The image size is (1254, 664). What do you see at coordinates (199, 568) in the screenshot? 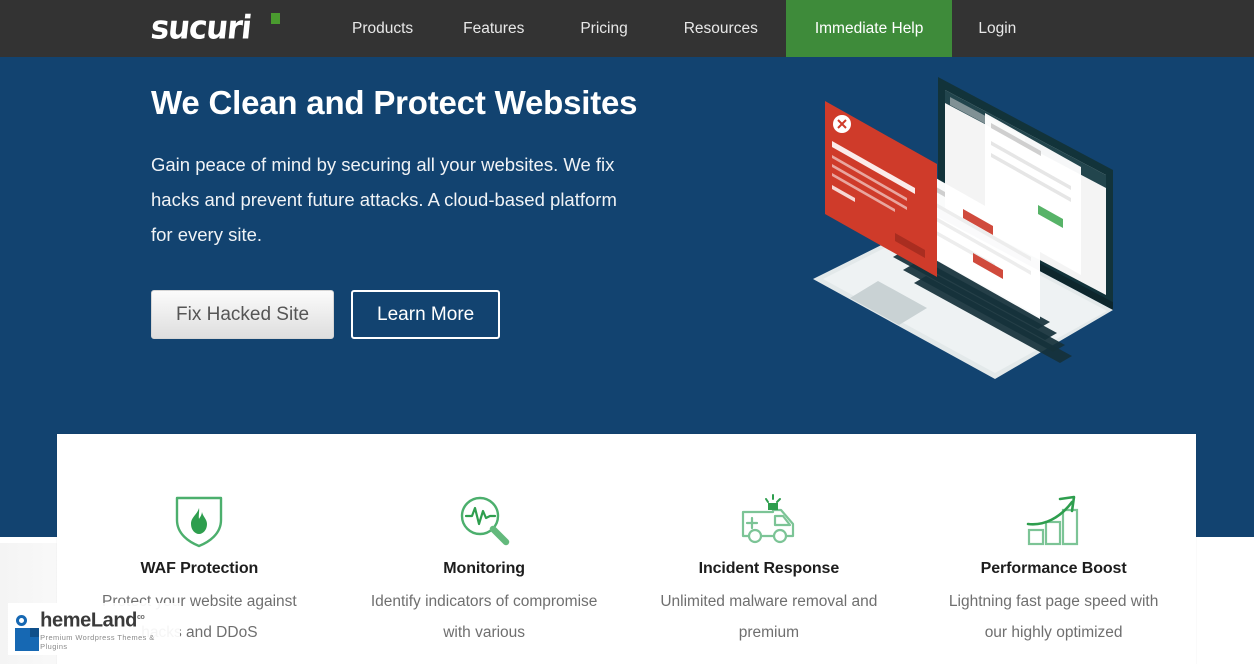
I see `feature-title: WAF Protection` at bounding box center [199, 568].